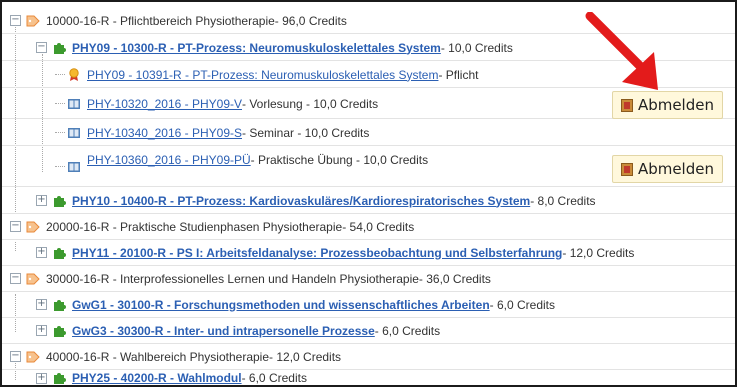  What do you see at coordinates (454, 278) in the screenshot?
I see `credits-text: - 36,0 Credits` at bounding box center [454, 278].